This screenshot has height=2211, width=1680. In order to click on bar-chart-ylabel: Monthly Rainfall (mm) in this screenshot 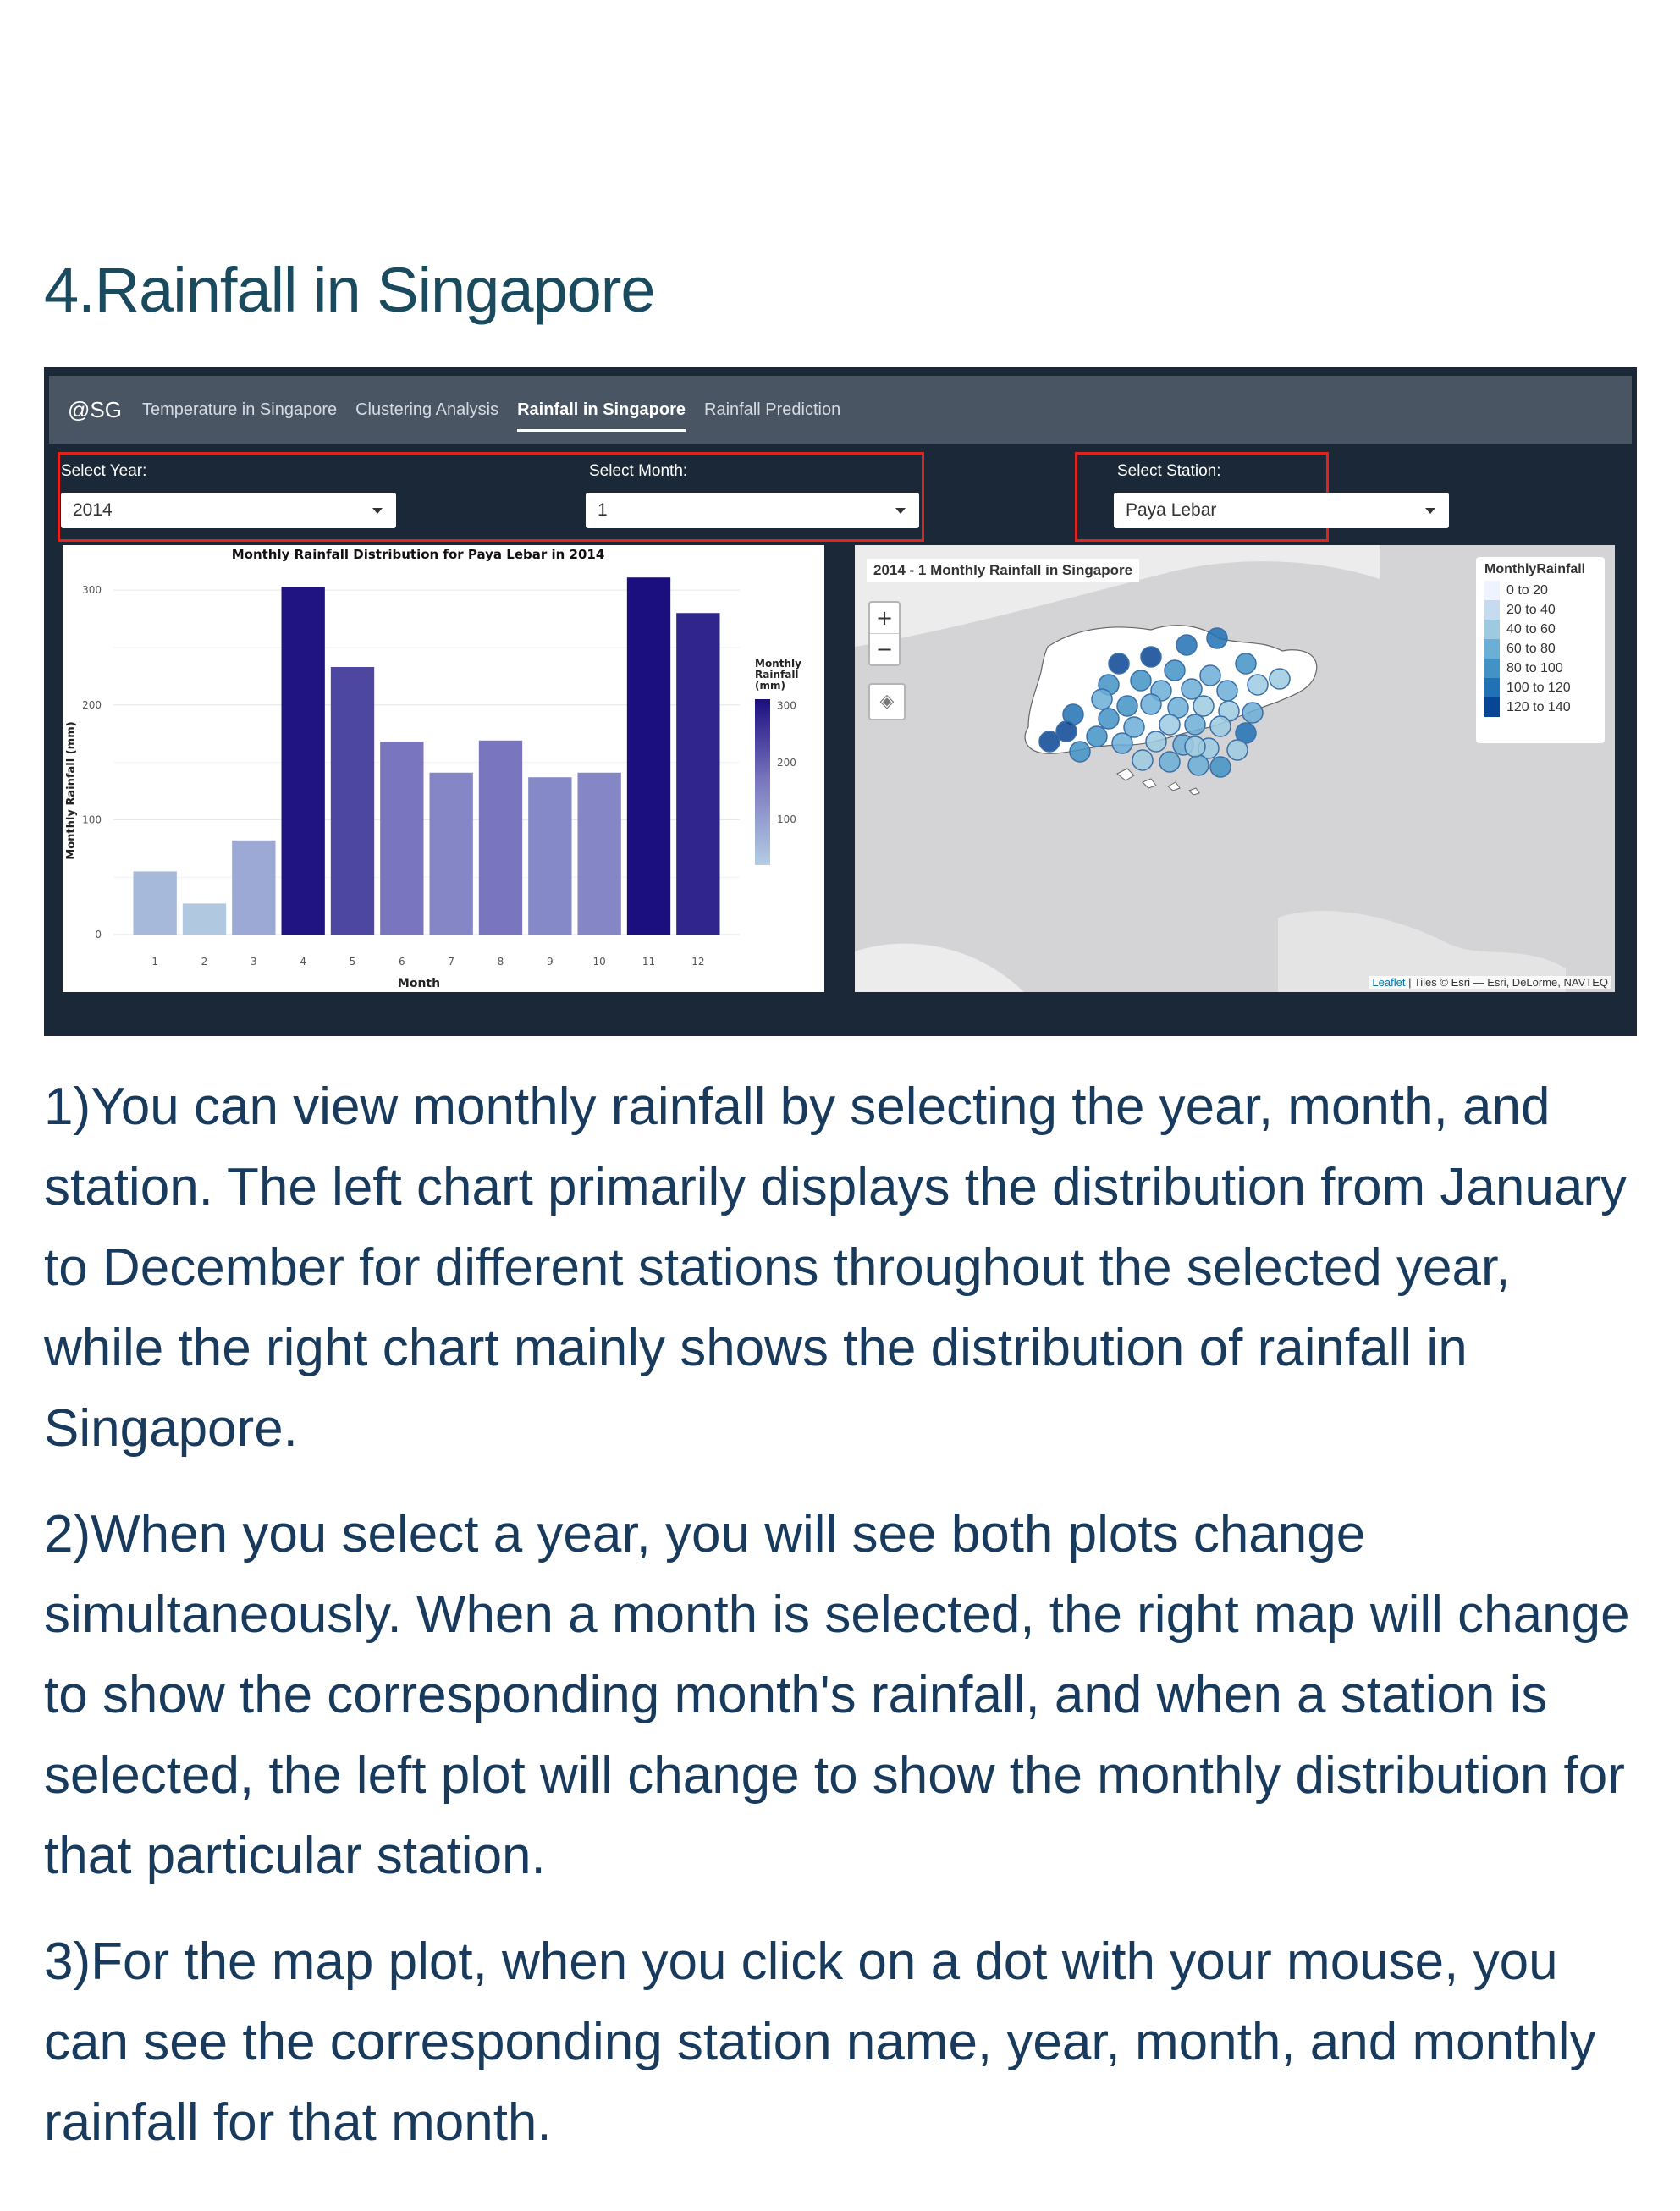, I will do `click(71, 790)`.